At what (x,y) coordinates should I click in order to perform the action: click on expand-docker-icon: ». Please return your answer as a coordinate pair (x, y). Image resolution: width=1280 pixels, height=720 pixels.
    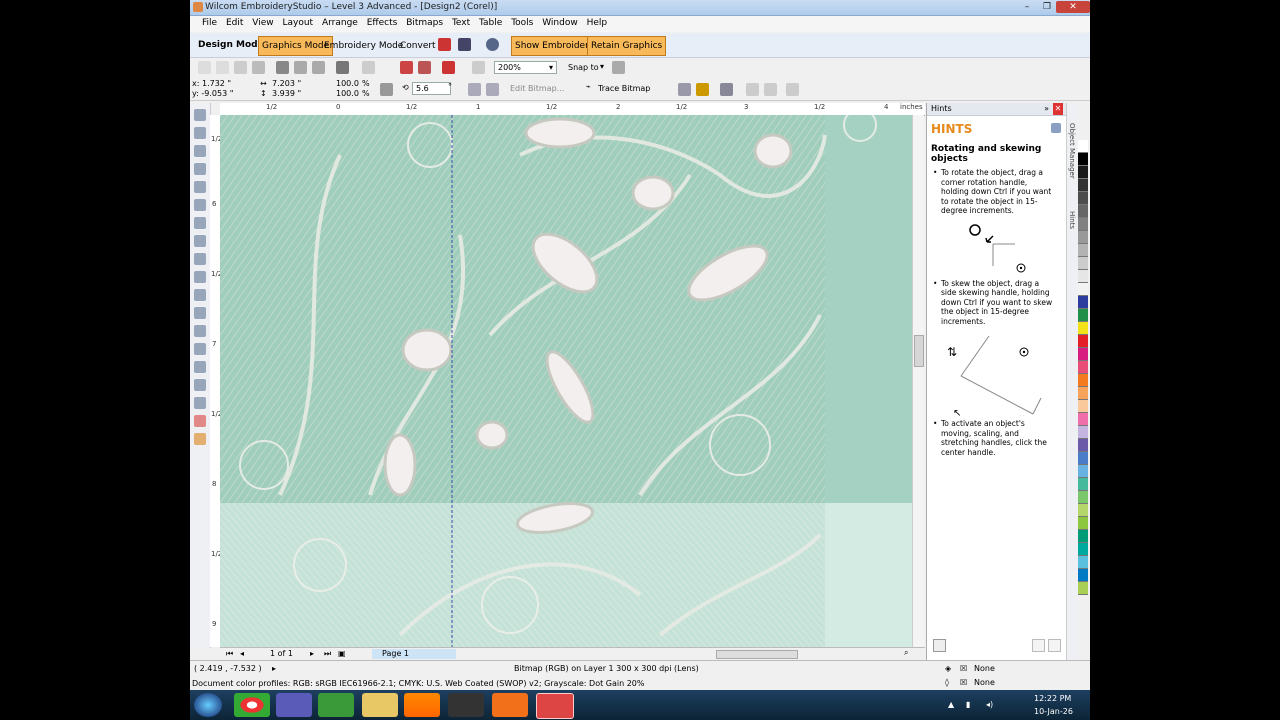
    Looking at the image, I should click on (1046, 109).